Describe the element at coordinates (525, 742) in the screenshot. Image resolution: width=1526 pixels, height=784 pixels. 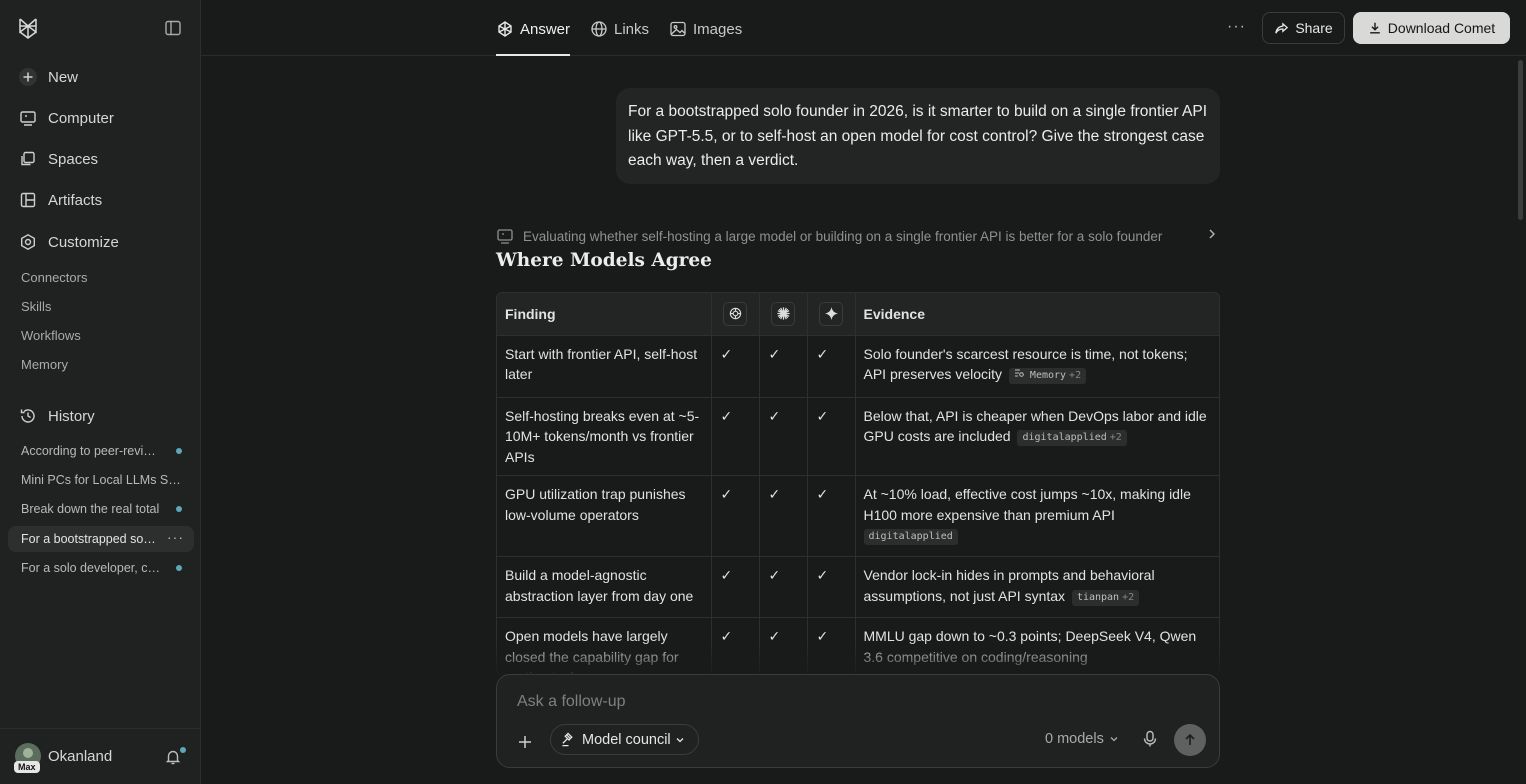
I see `attach-plus-icon` at that location.